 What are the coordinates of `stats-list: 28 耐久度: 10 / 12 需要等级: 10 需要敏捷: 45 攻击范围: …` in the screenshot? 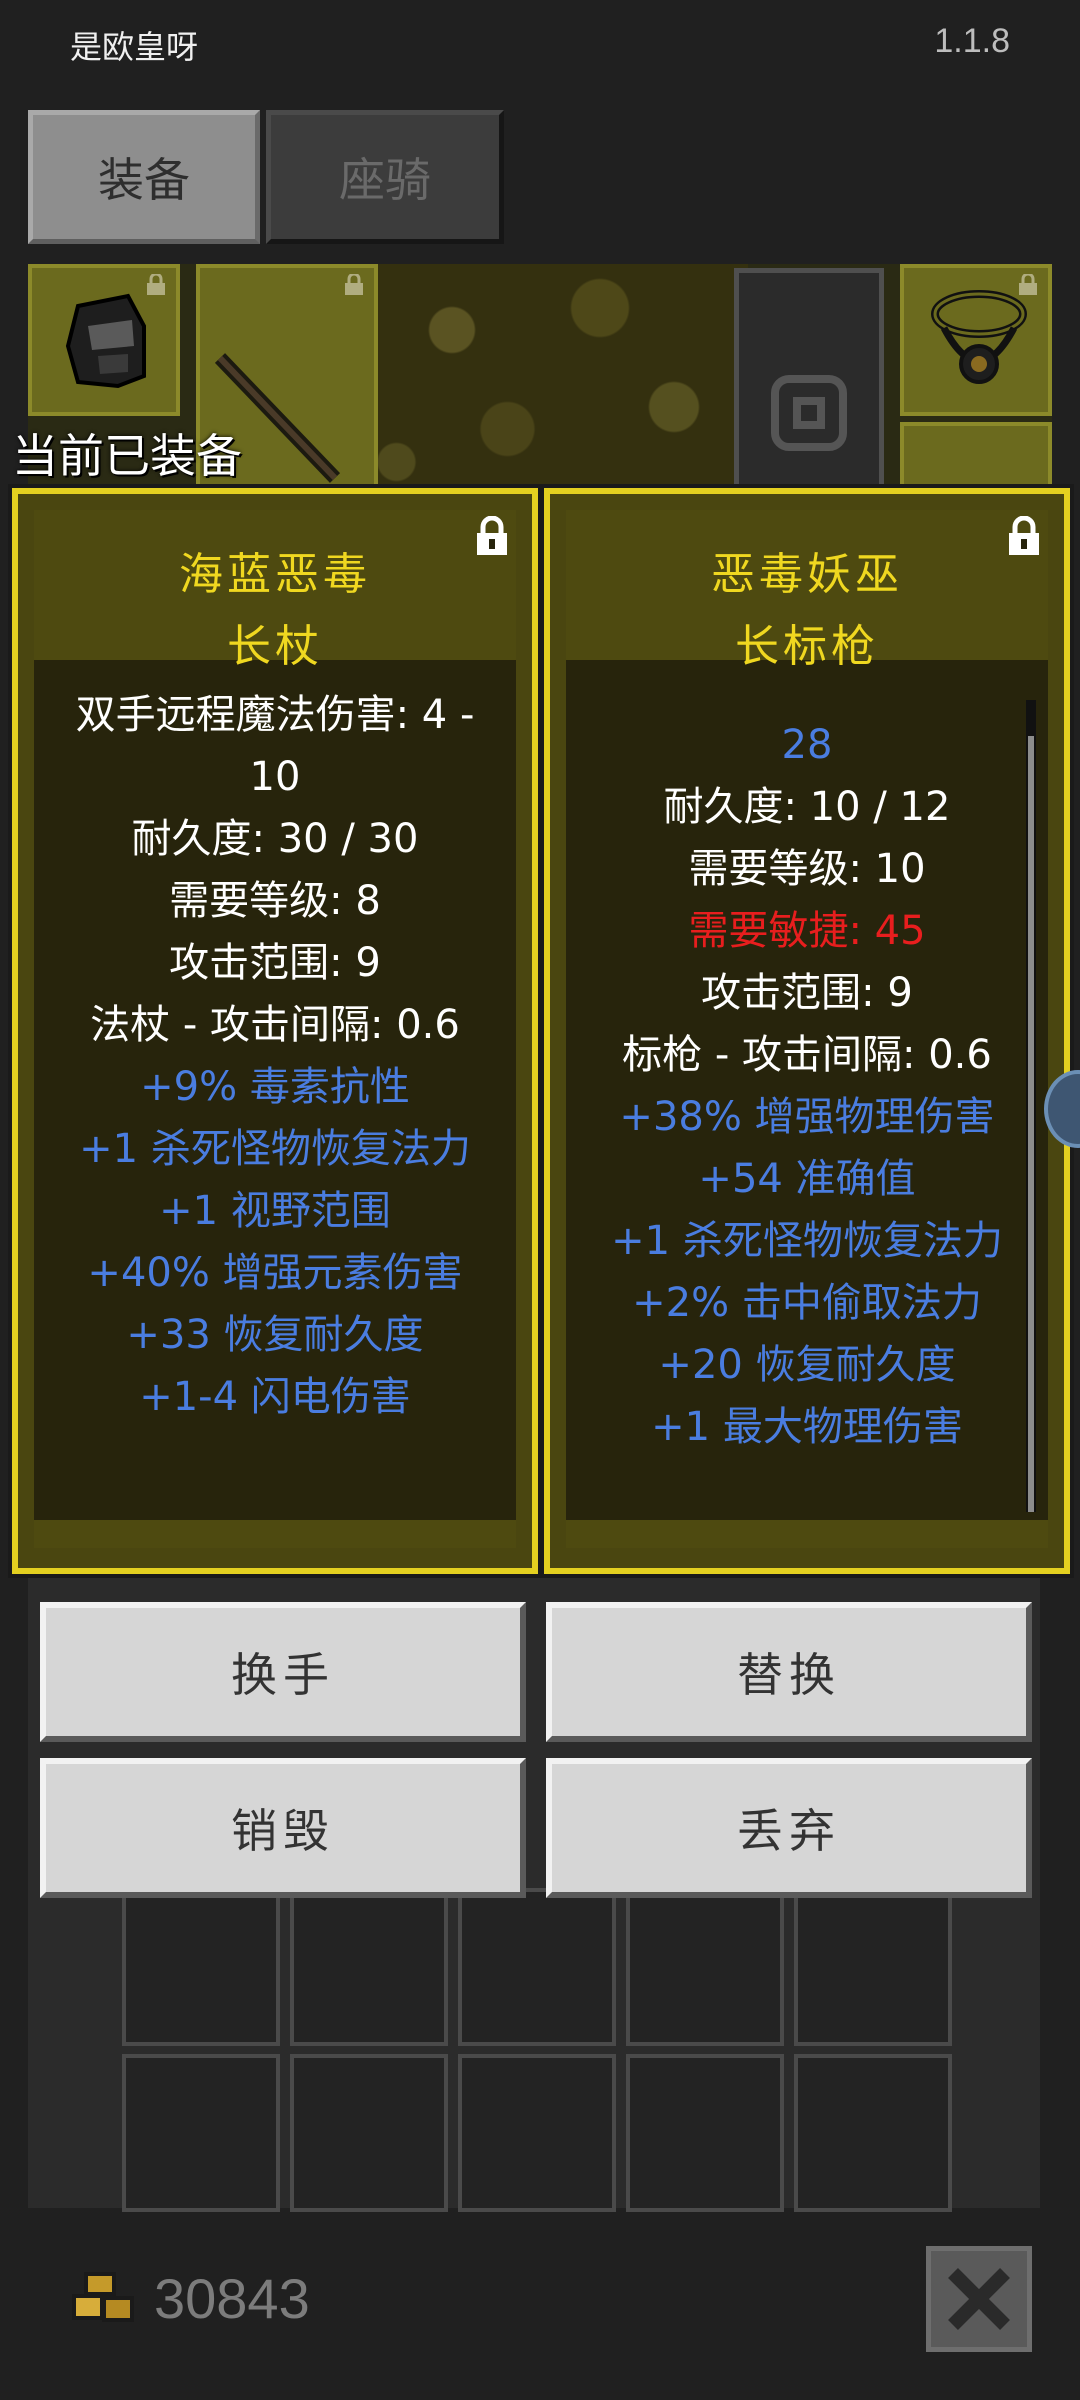 It's located at (807, 1086).